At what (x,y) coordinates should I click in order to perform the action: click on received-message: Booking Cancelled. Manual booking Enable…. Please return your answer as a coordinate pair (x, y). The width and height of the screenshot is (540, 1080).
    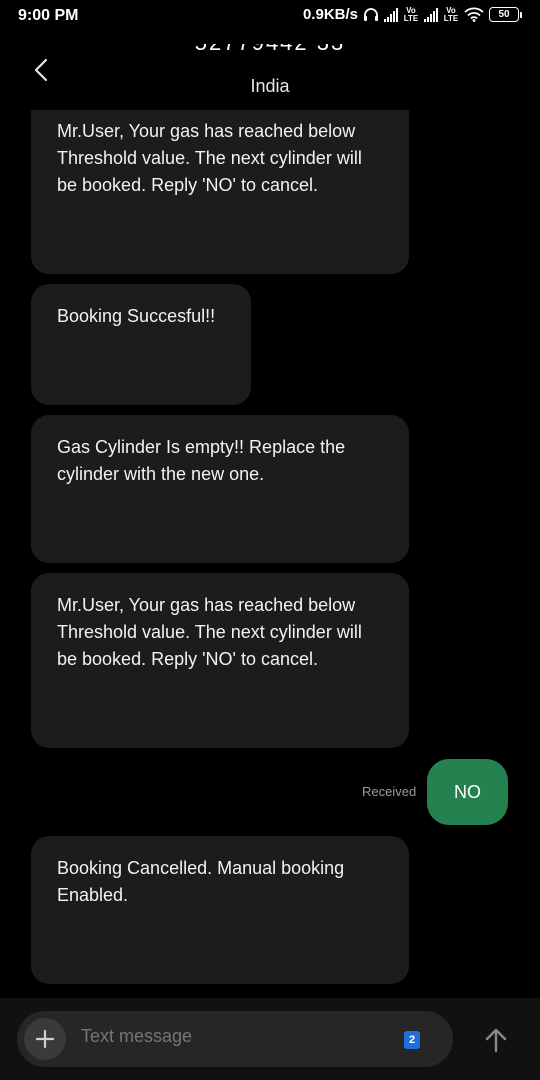
    Looking at the image, I should click on (220, 910).